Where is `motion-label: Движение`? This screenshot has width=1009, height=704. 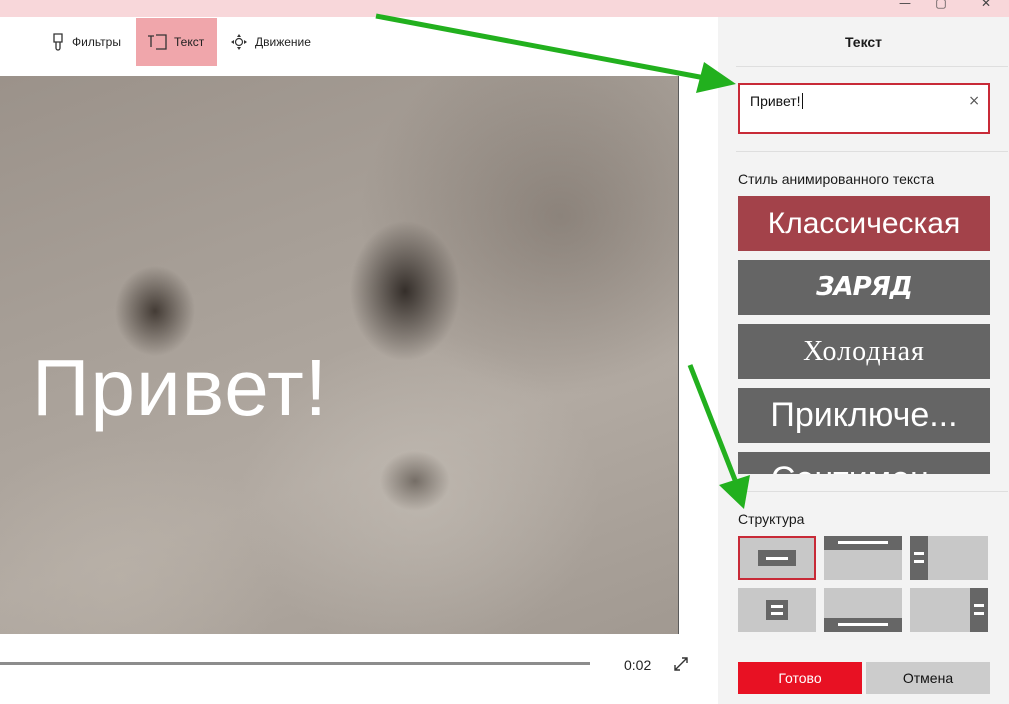 motion-label: Движение is located at coordinates (283, 42).